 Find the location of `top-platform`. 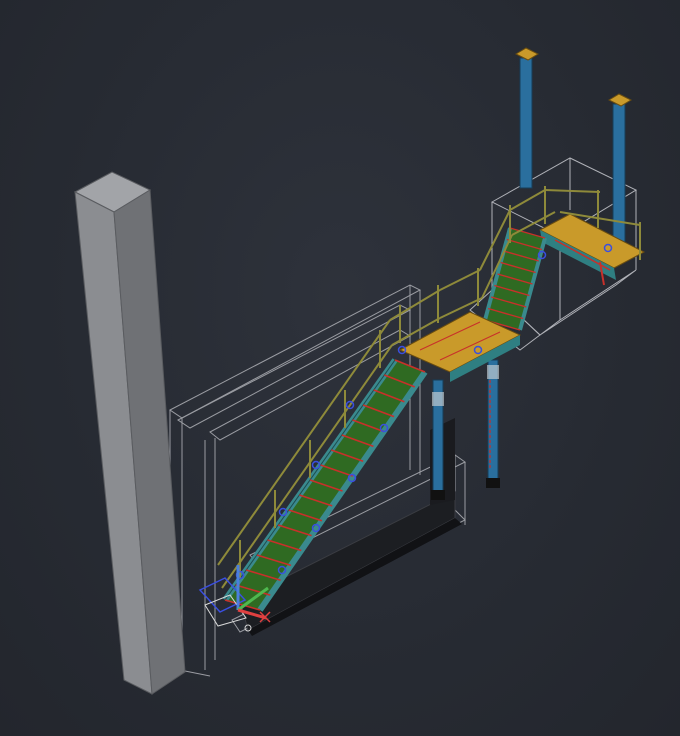

top-platform is located at coordinates (592, 249).